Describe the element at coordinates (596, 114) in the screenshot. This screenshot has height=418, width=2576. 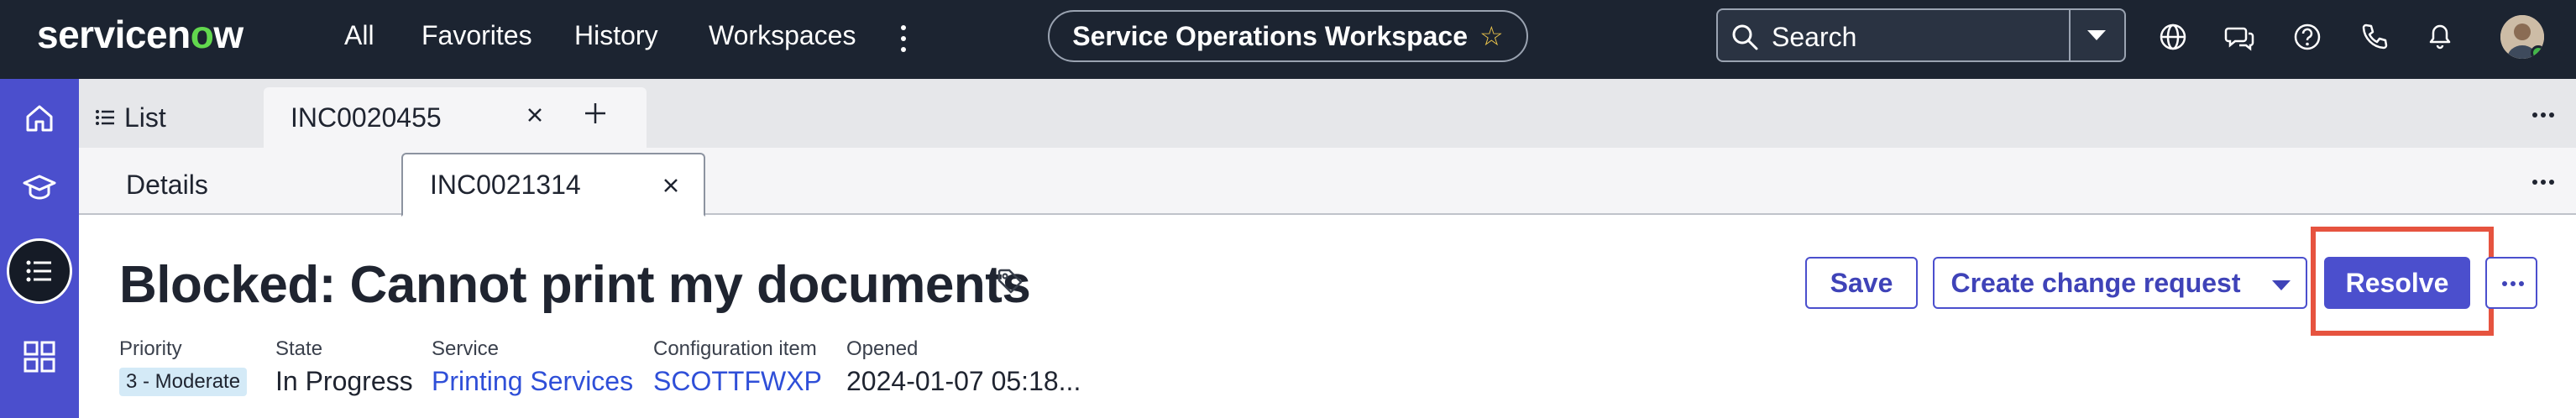
I see `add-tab-icon` at that location.